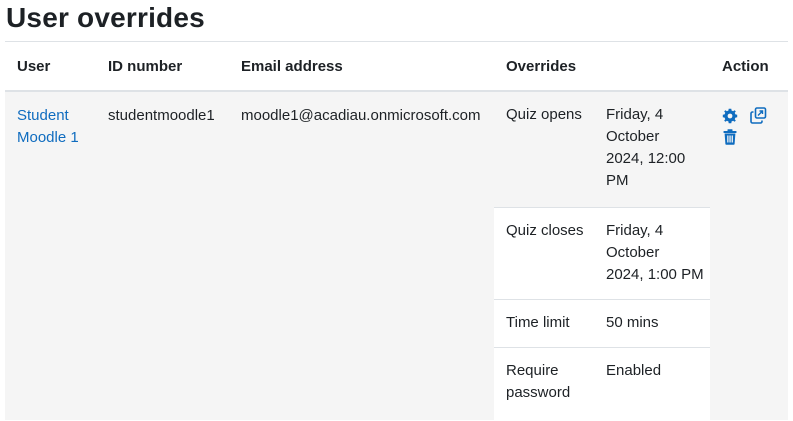  Describe the element at coordinates (602, 384) in the screenshot. I see `override-require-password: Require password Enabled` at that location.